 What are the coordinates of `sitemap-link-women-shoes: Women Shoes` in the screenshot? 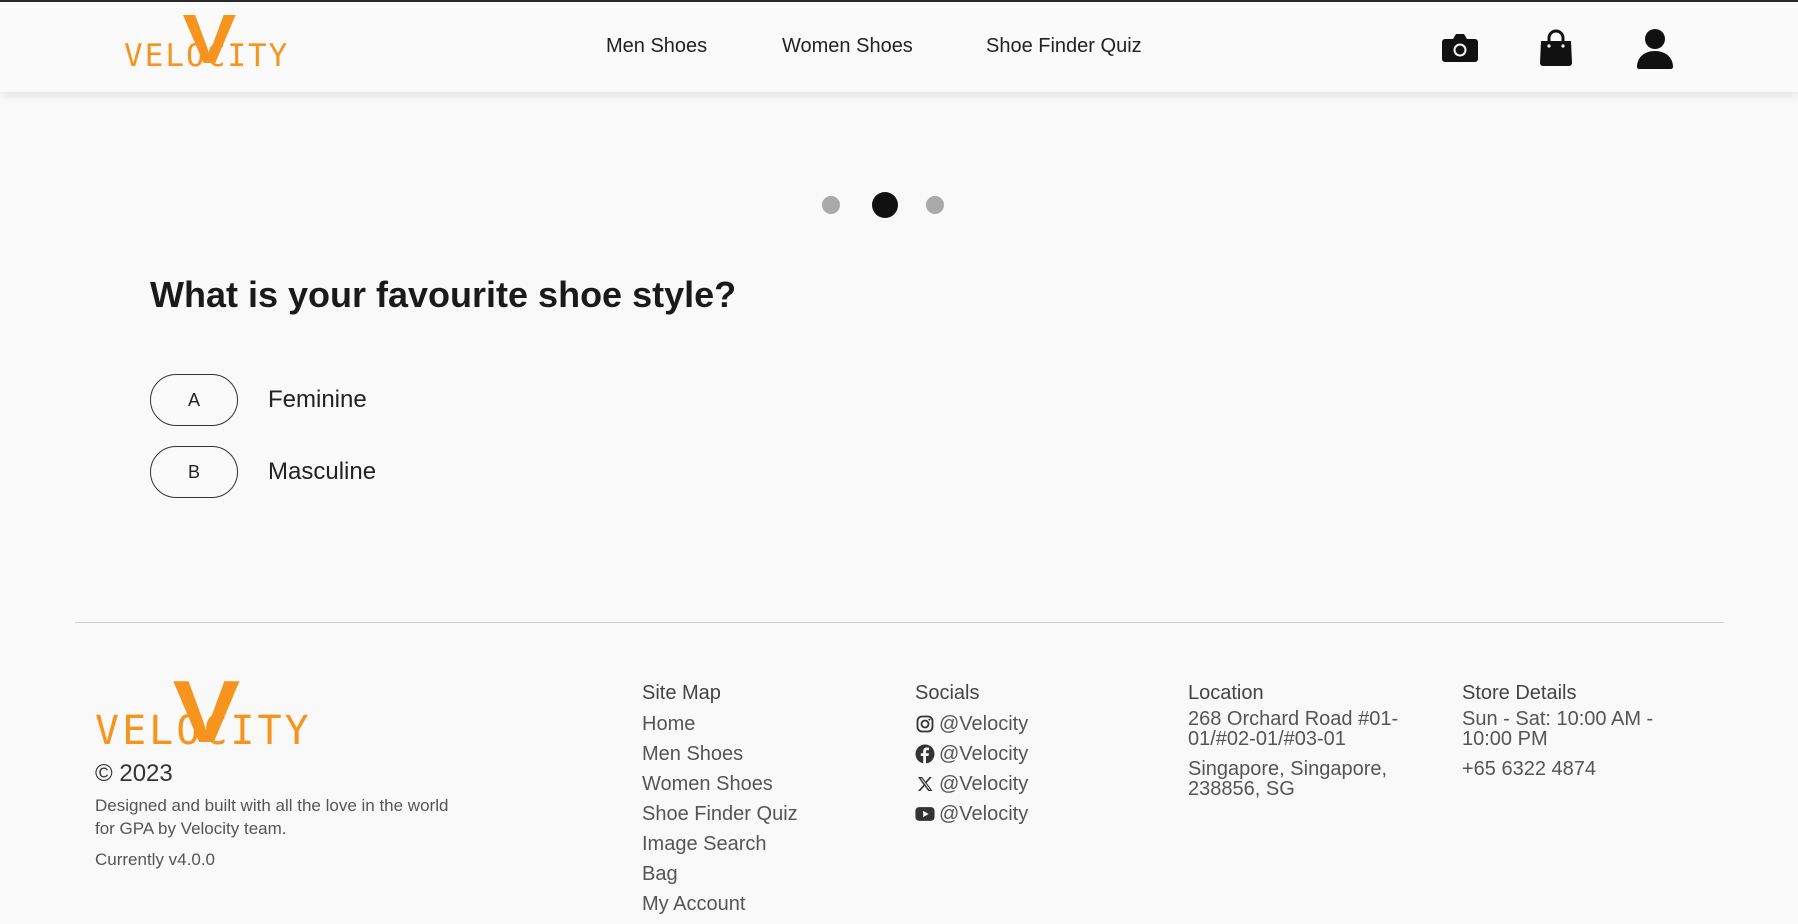 It's located at (772, 784).